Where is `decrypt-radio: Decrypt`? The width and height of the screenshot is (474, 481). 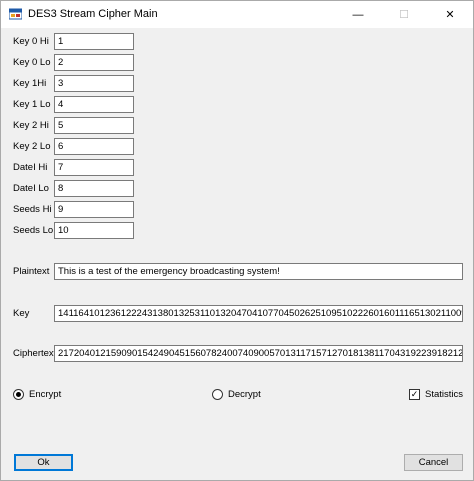 decrypt-radio: Decrypt is located at coordinates (236, 394).